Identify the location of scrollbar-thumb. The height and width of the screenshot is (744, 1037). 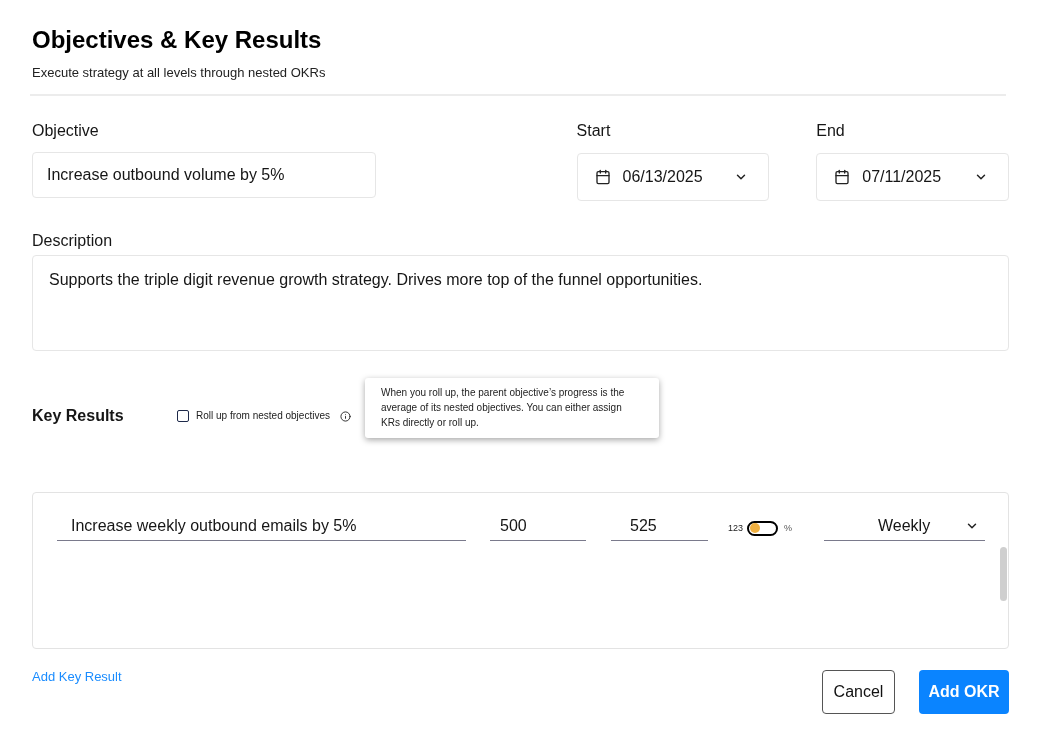
(1003, 574).